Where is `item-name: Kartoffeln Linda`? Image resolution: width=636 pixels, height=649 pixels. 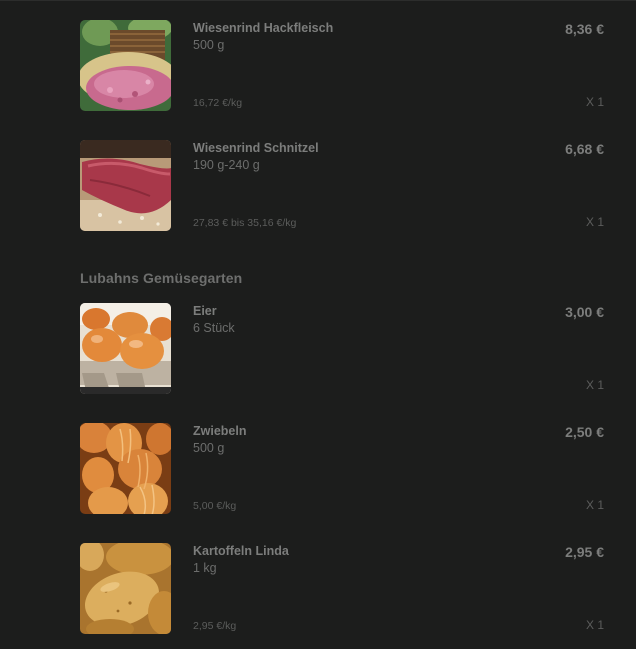 item-name: Kartoffeln Linda is located at coordinates (241, 551).